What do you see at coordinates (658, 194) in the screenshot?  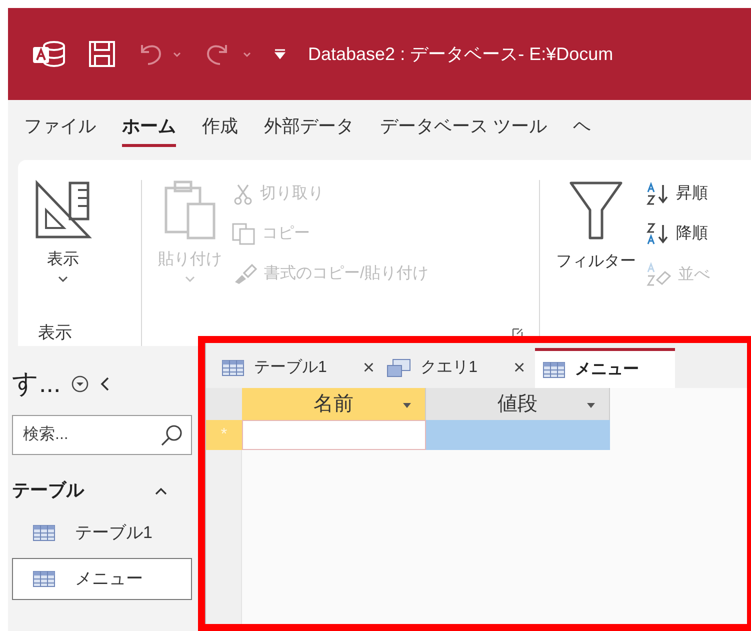 I see `sort-ascending-icon` at bounding box center [658, 194].